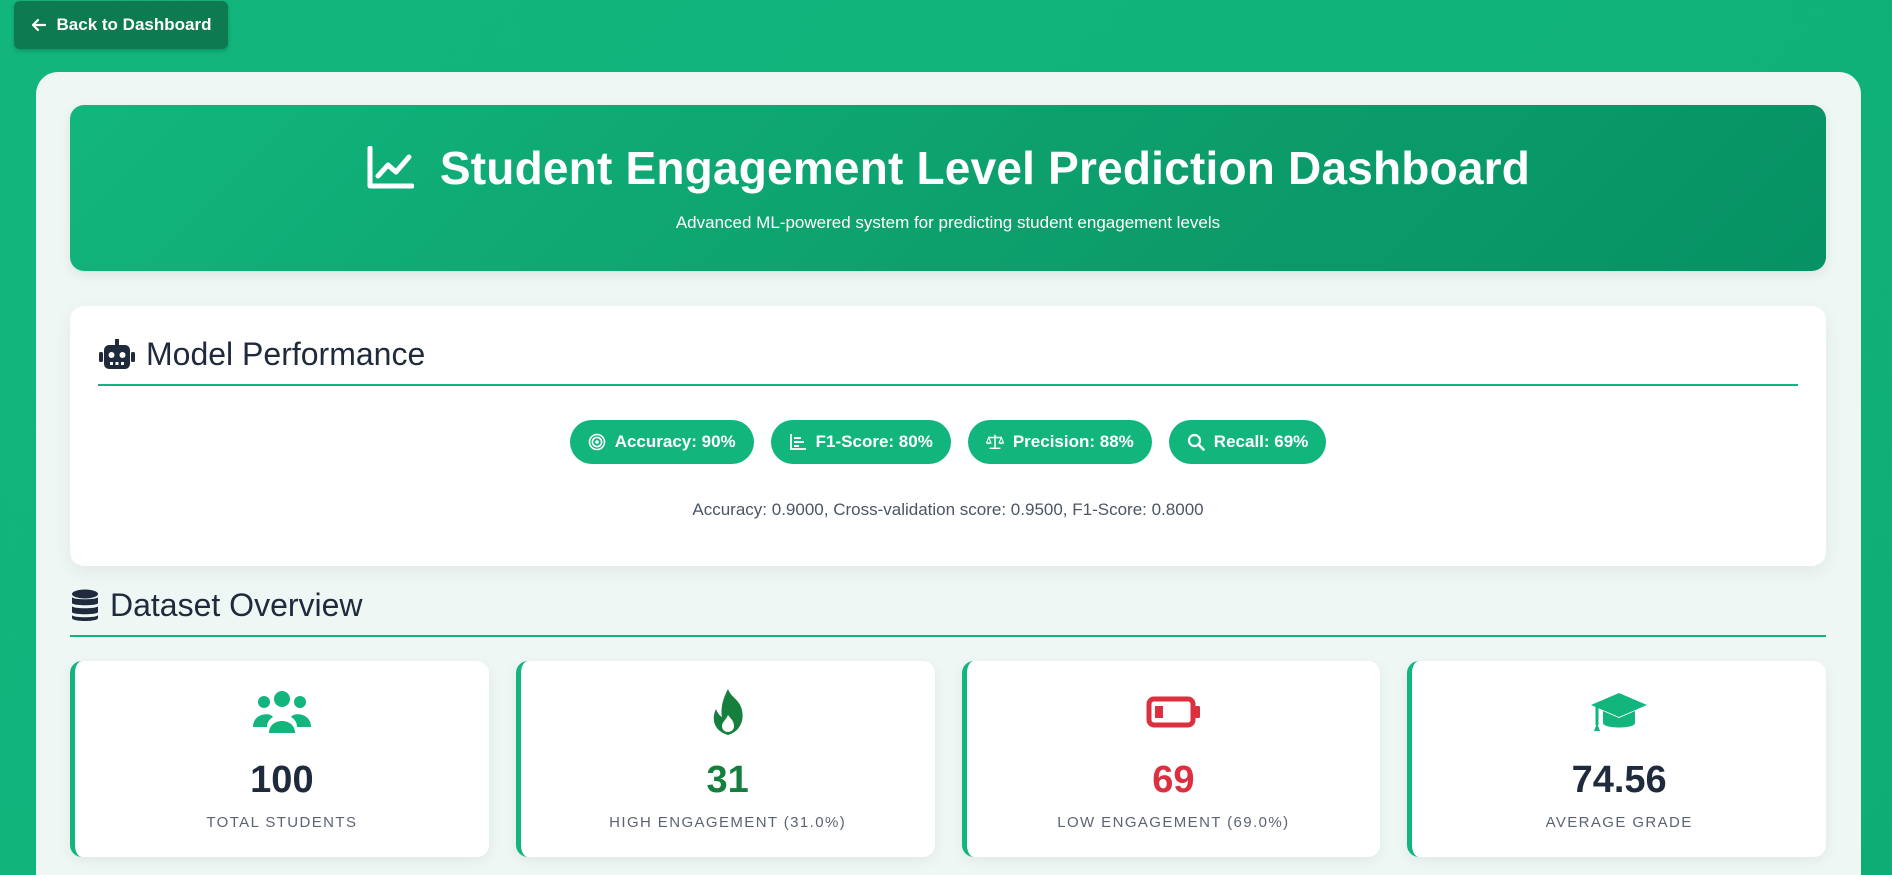 Image resolution: width=1892 pixels, height=875 pixels. Describe the element at coordinates (282, 780) in the screenshot. I see `stat-value: 100` at that location.